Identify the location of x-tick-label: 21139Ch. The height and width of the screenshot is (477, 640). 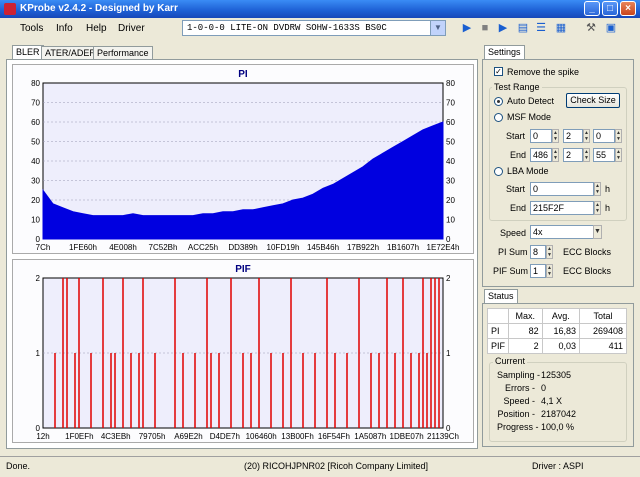
(443, 436).